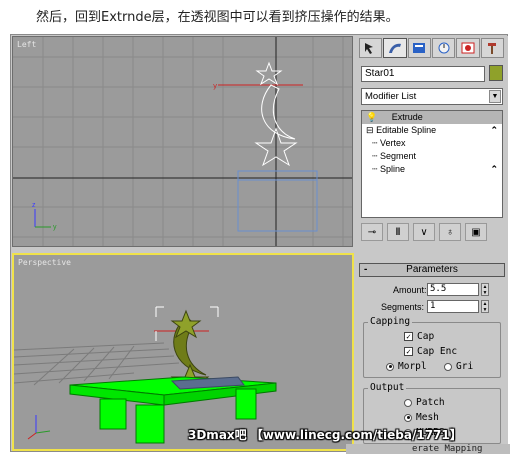 Image resolution: width=512 pixels, height=454 pixels. Describe the element at coordinates (465, 366) in the screenshot. I see `grid-label: Gri` at that location.